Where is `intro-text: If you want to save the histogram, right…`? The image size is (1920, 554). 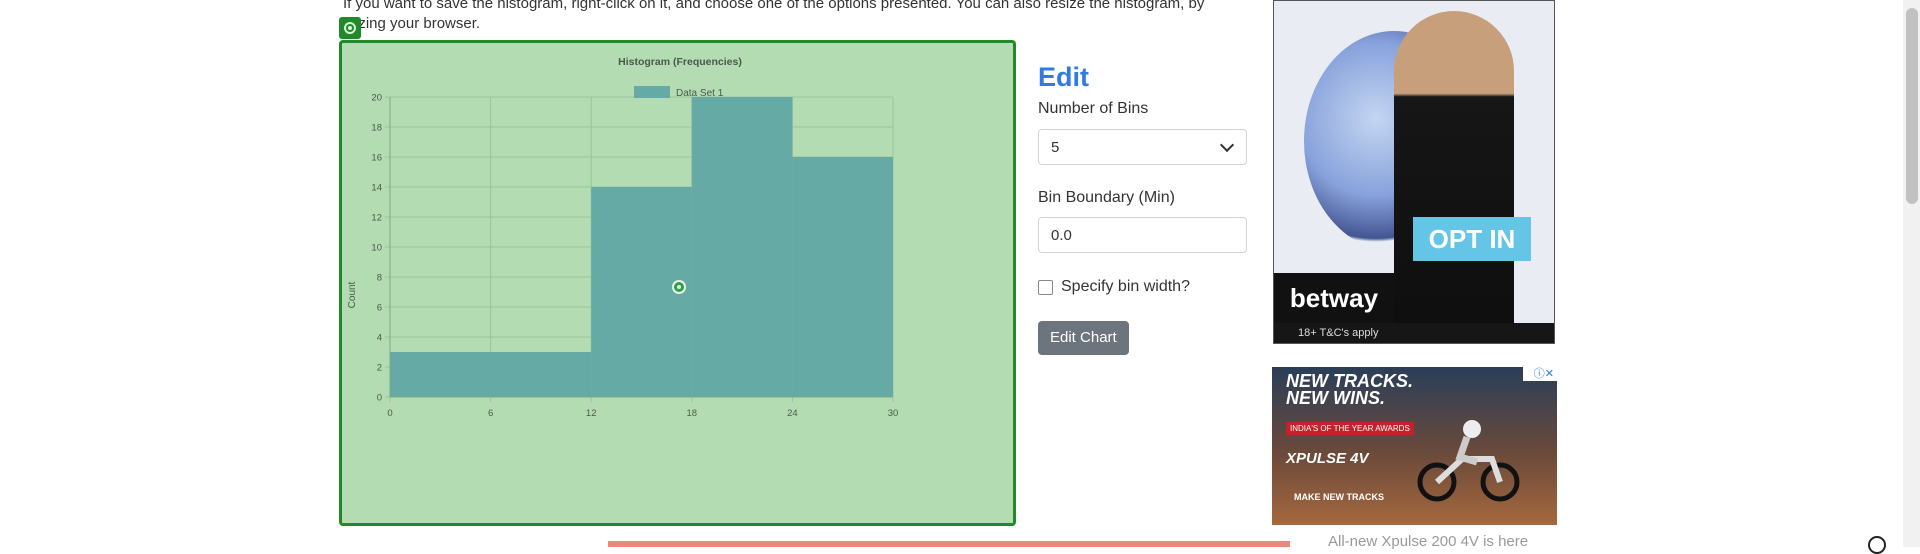
intro-text: If you want to save the histogram, right… is located at coordinates (793, 16).